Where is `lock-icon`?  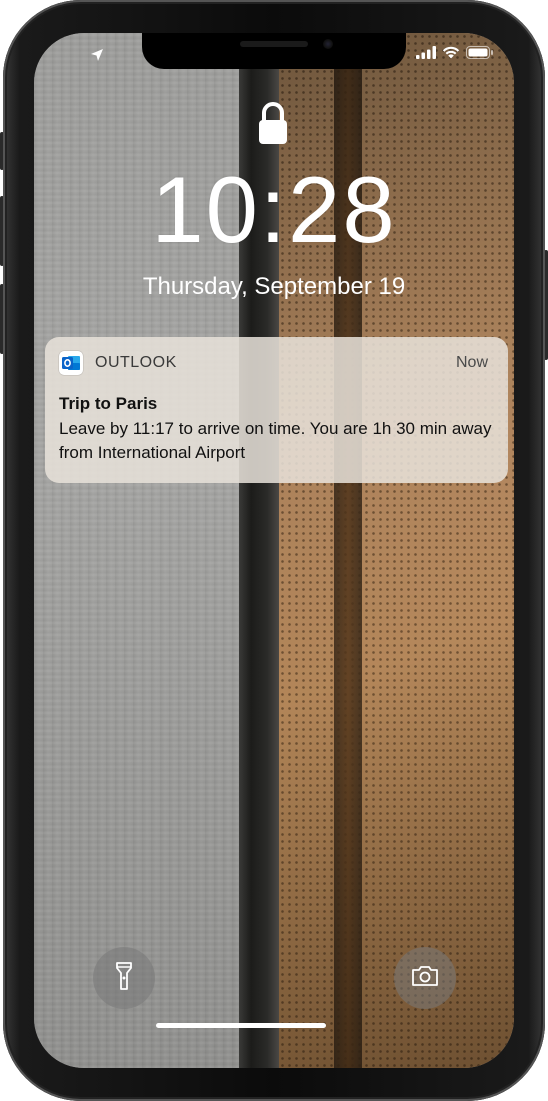
lock-icon is located at coordinates (273, 125).